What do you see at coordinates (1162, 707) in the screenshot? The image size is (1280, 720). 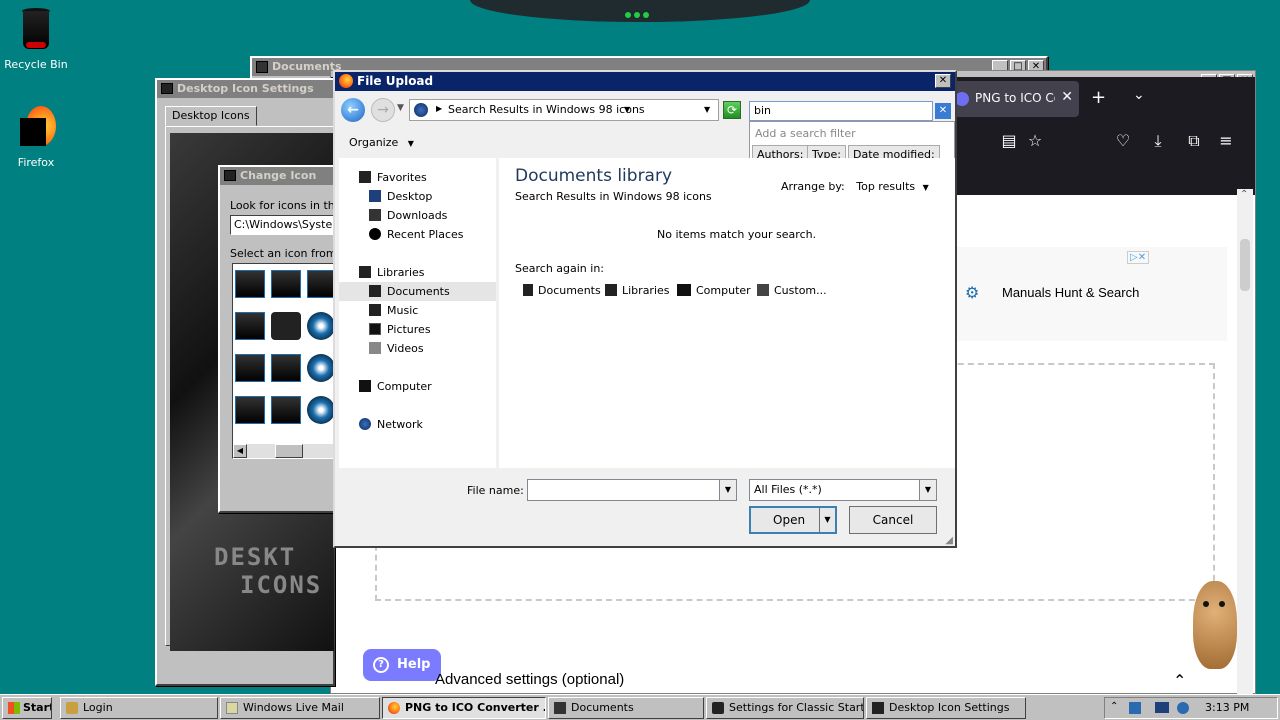 I see `network-tray-icon` at bounding box center [1162, 707].